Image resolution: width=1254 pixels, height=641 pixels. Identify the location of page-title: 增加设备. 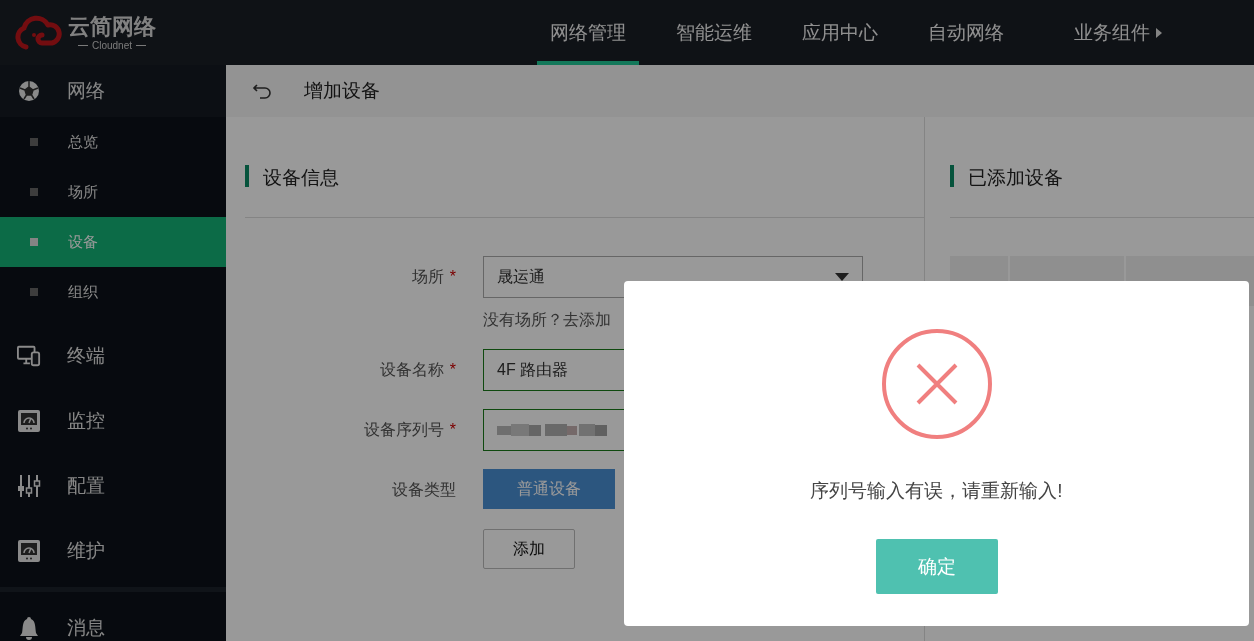
(342, 91).